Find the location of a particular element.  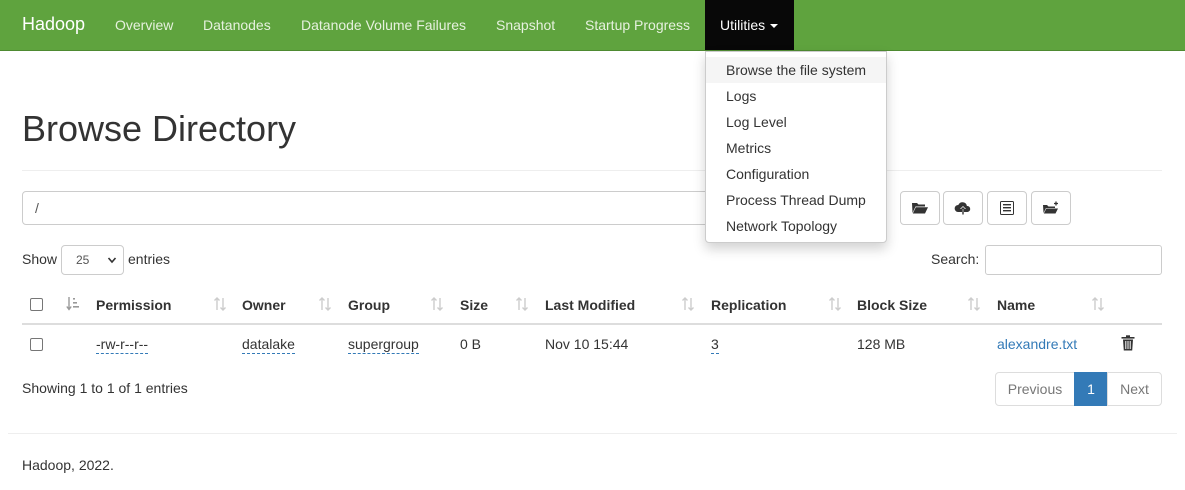

entries-label: entries is located at coordinates (149, 259).